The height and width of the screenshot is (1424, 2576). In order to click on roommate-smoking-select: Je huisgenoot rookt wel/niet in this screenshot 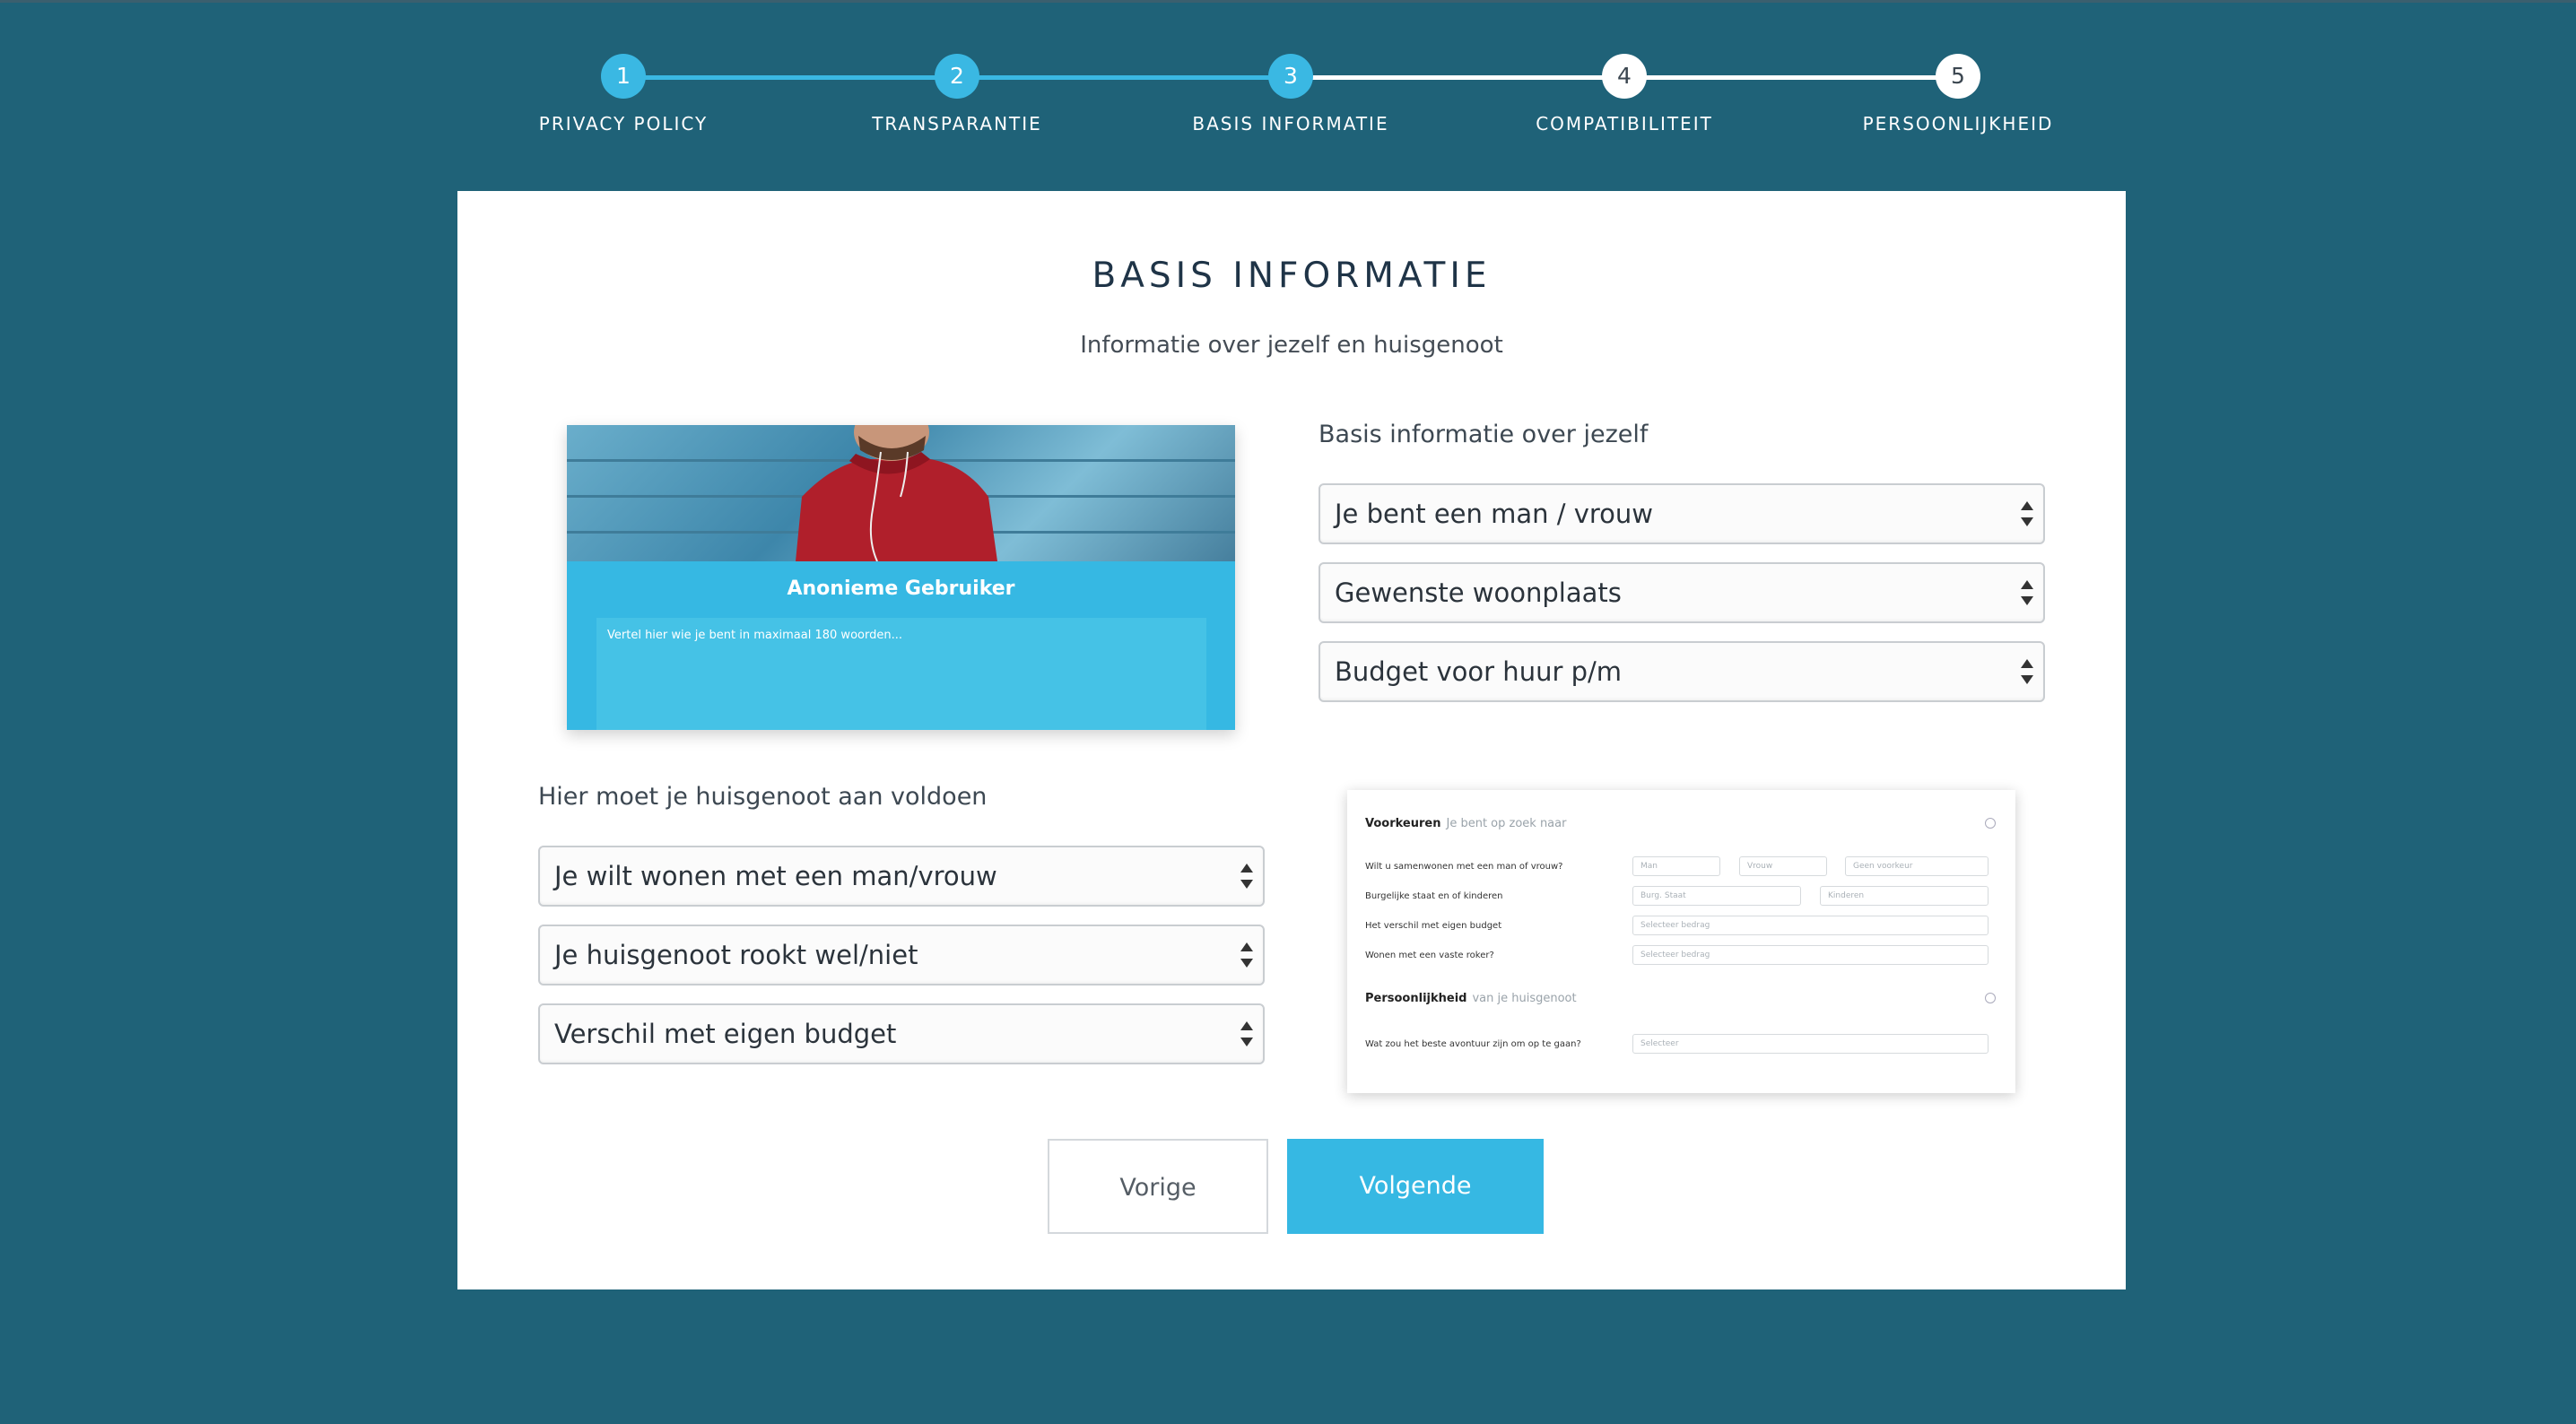, I will do `click(901, 955)`.